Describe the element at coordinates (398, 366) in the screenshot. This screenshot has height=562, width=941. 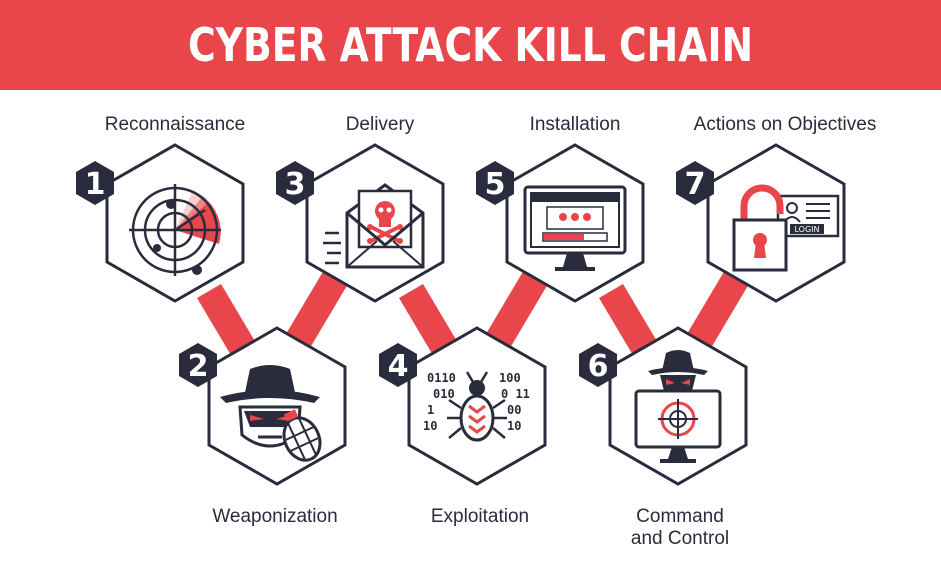
I see `badge-4-number: 4` at that location.